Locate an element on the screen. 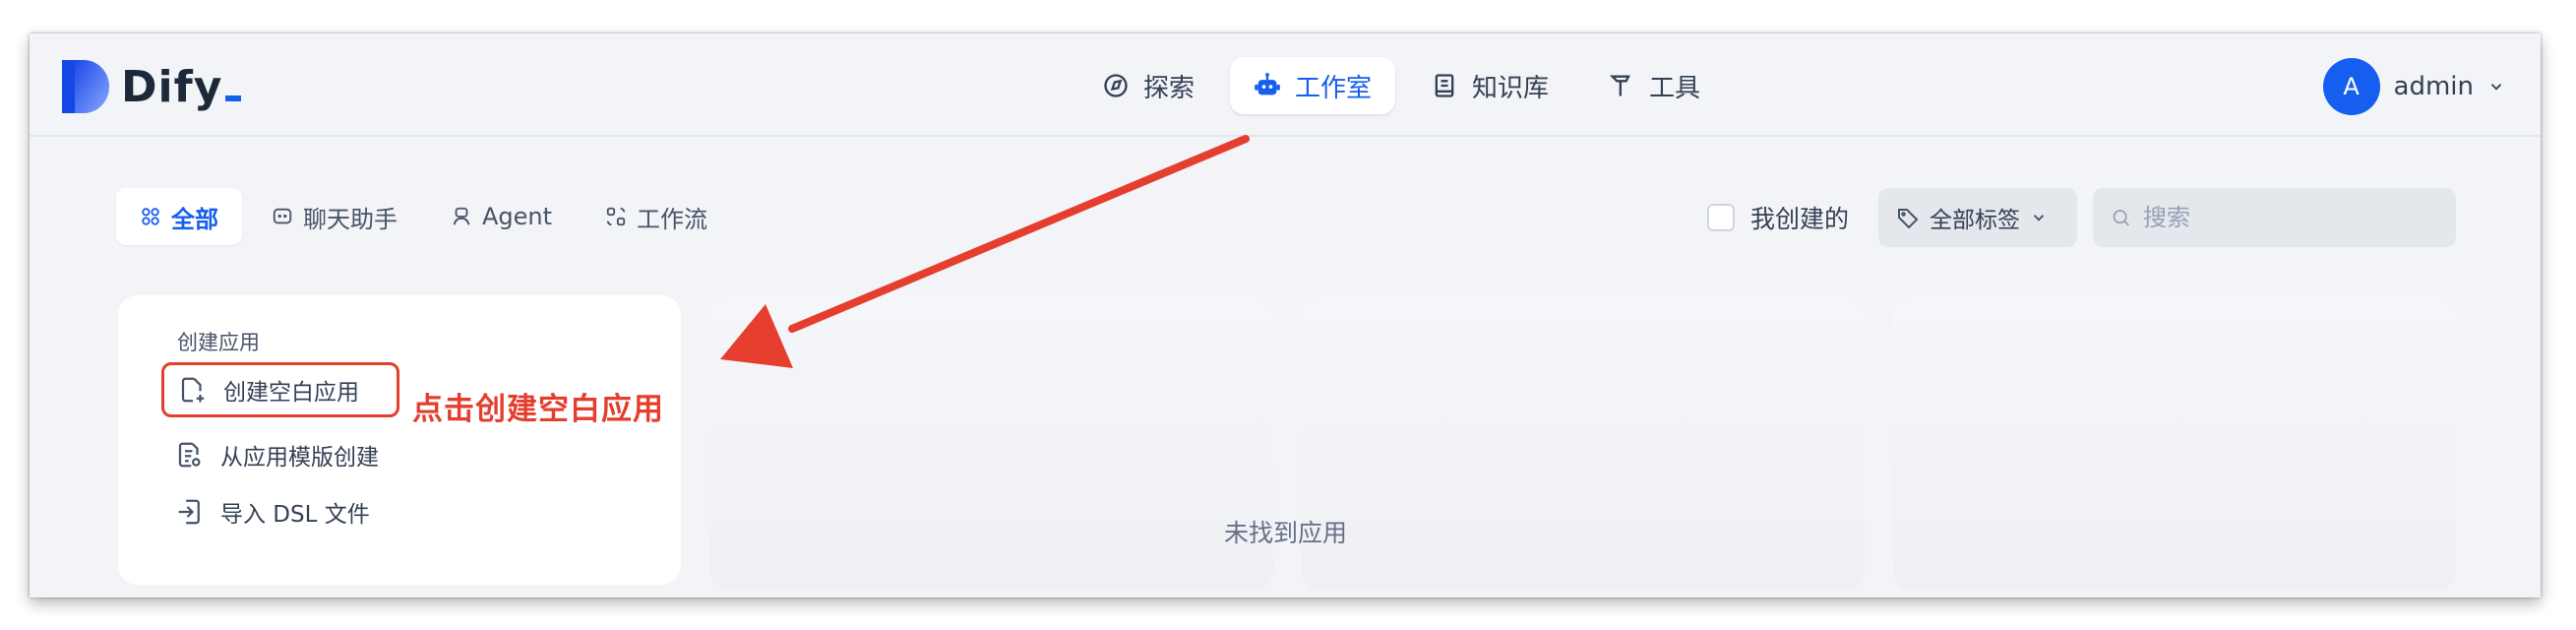 The height and width of the screenshot is (630, 2576). create-from-template-button: 从应用模版创建 is located at coordinates (277, 454).